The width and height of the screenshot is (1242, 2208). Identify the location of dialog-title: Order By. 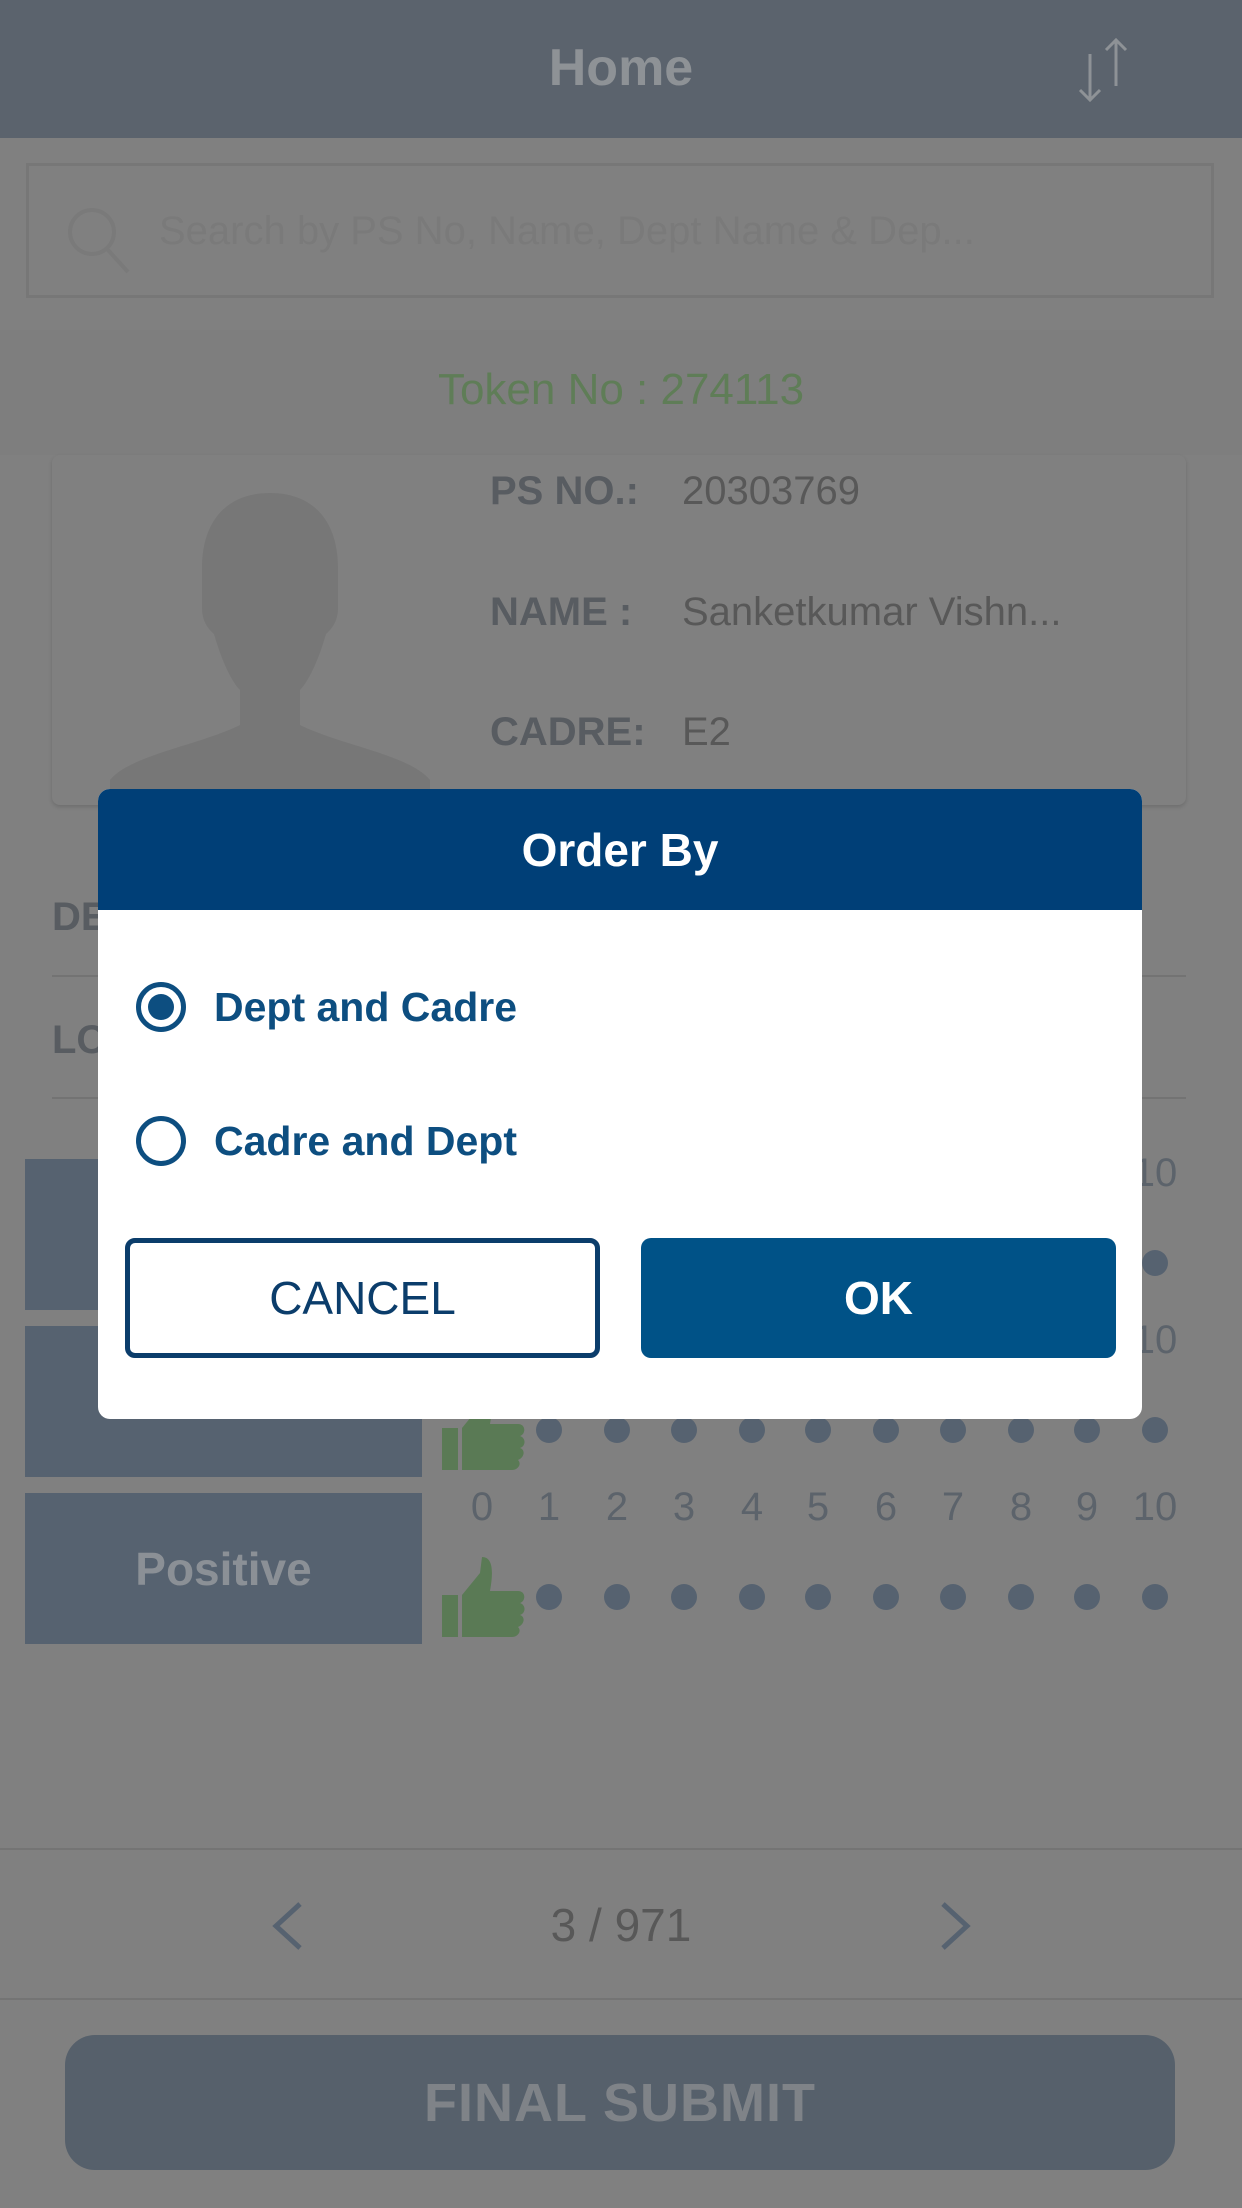
(620, 849).